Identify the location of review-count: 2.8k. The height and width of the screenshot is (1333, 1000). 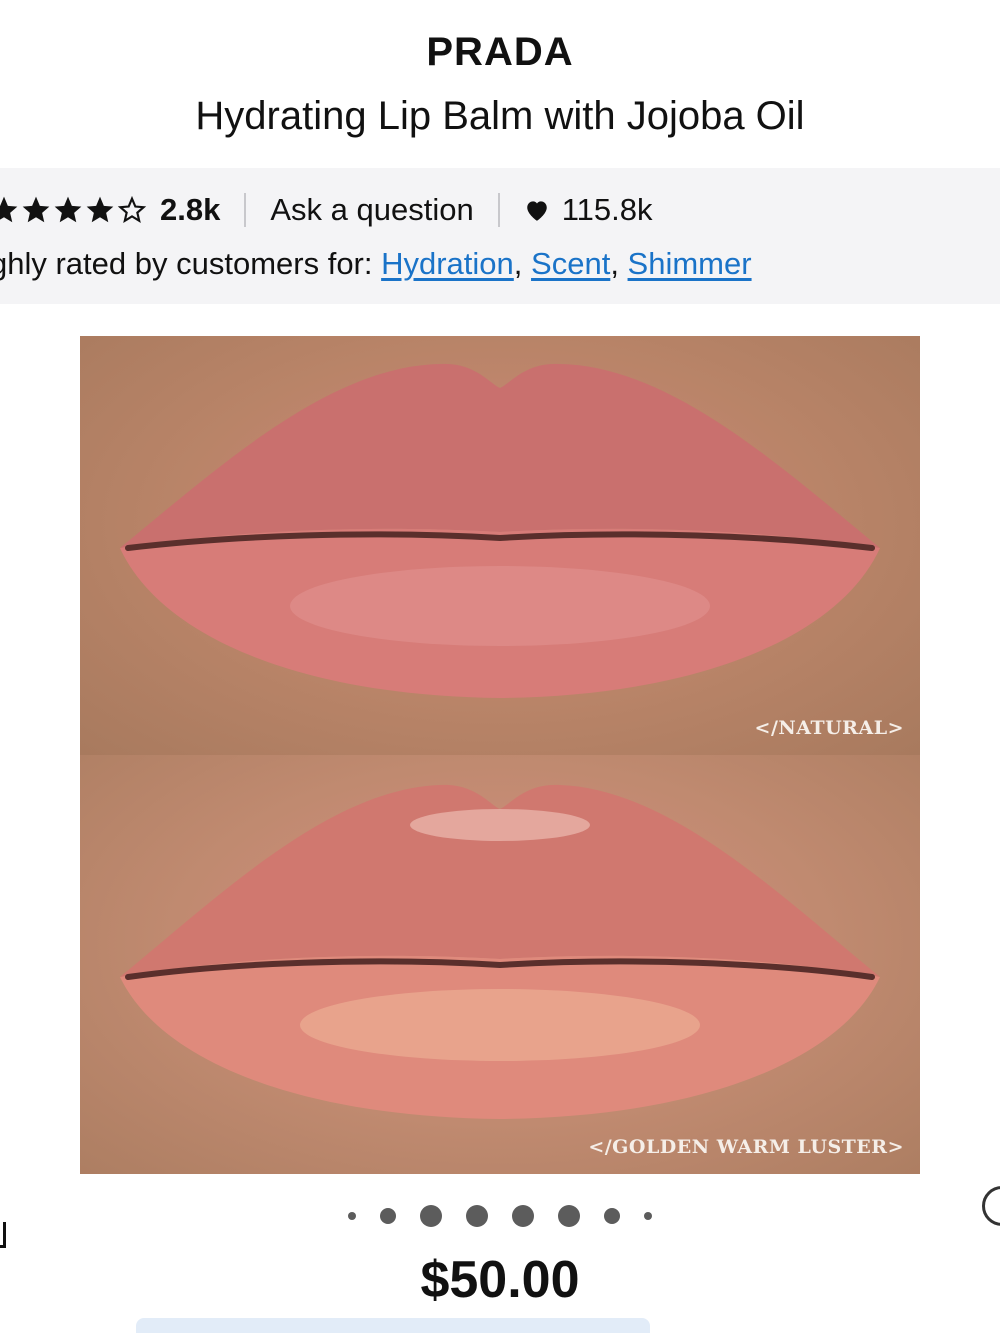
(190, 210).